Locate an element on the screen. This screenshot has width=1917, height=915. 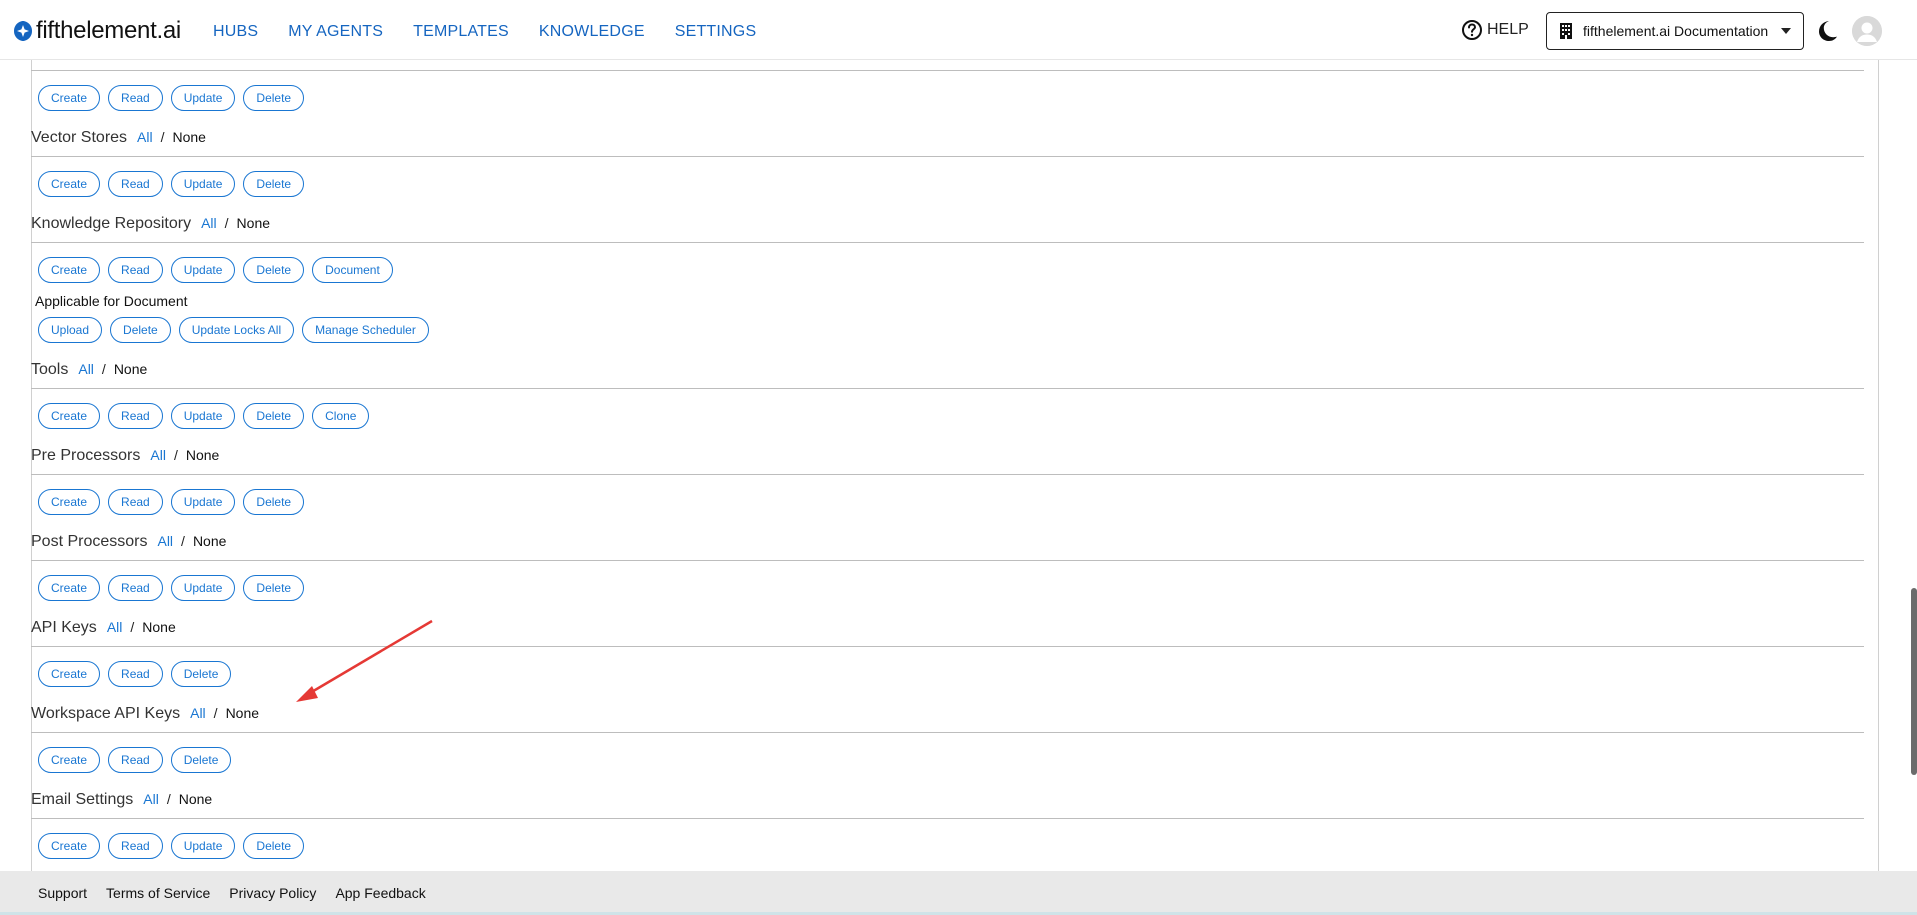
embeddings-delete-button: Delete is located at coordinates (274, 98).